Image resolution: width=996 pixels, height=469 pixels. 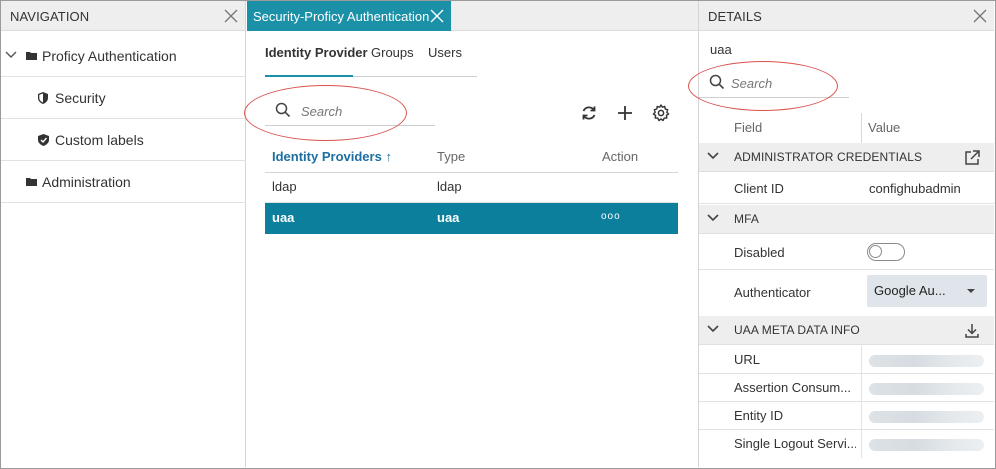 What do you see at coordinates (309, 76) in the screenshot?
I see `active-tab-indicator` at bounding box center [309, 76].